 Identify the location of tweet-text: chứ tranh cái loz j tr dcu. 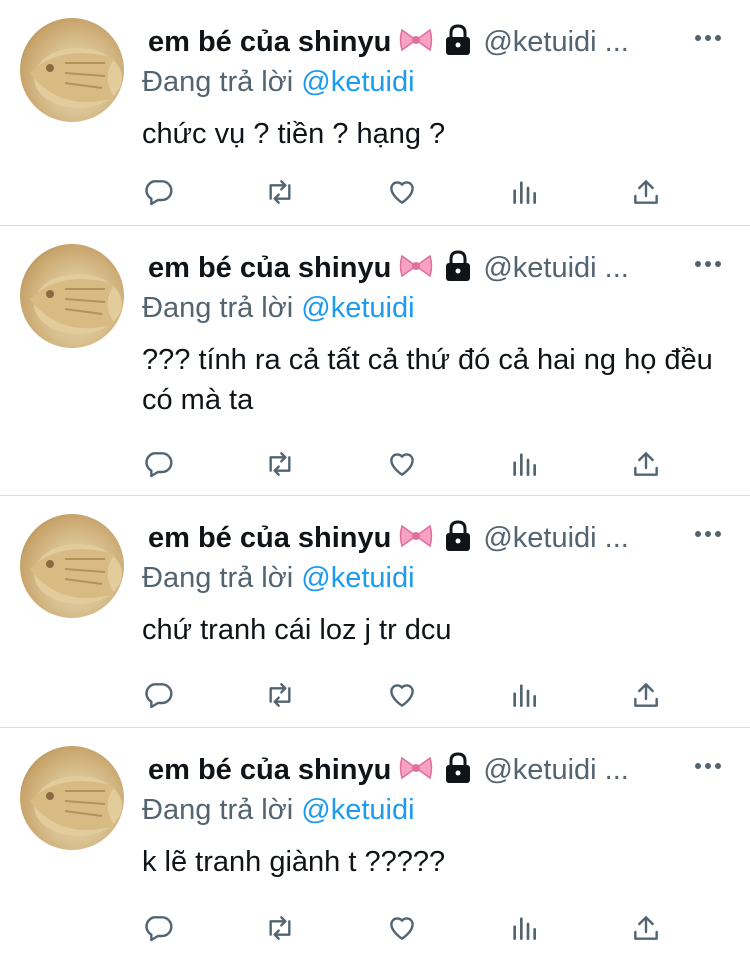
(297, 630).